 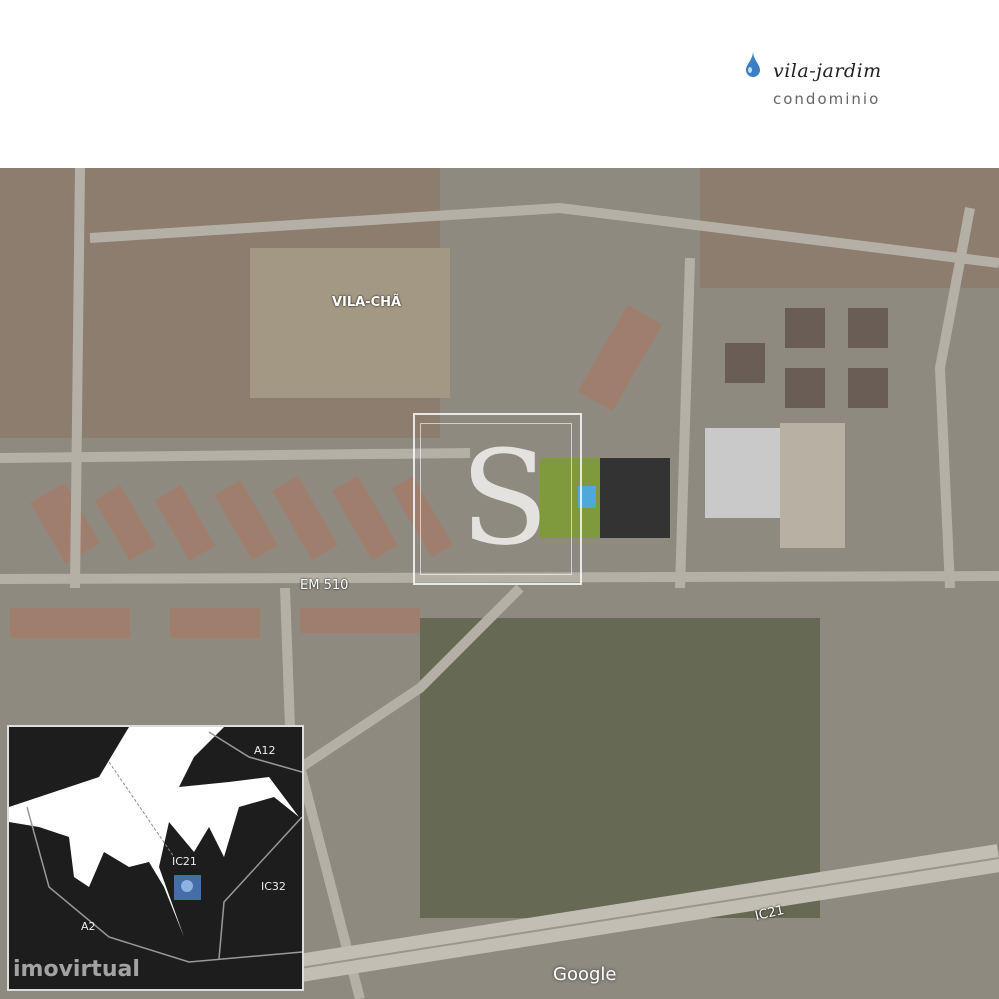 I want to click on google-attribution: Google, so click(x=585, y=974).